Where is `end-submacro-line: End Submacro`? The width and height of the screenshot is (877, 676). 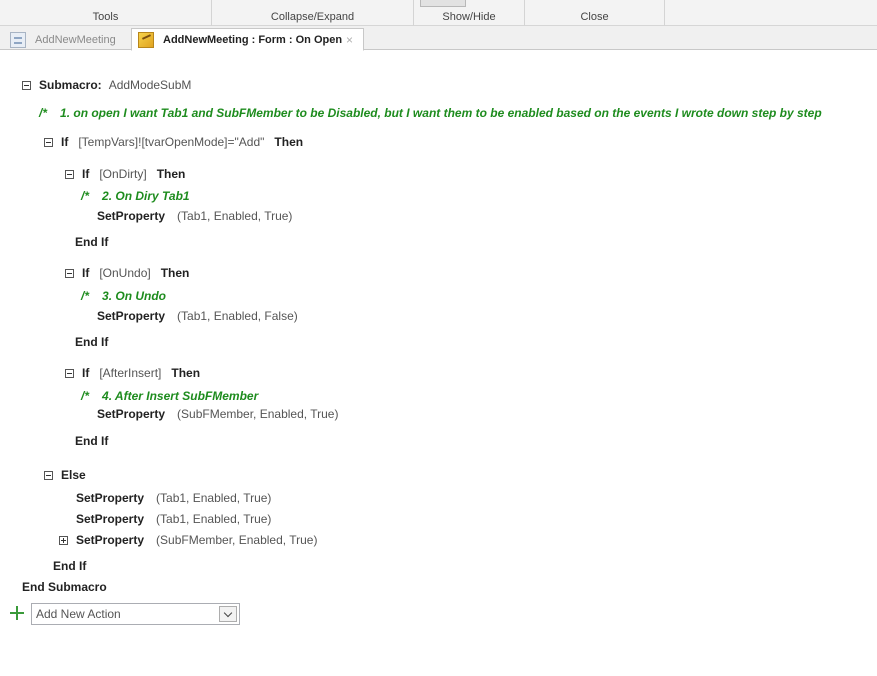 end-submacro-line: End Submacro is located at coordinates (64, 587).